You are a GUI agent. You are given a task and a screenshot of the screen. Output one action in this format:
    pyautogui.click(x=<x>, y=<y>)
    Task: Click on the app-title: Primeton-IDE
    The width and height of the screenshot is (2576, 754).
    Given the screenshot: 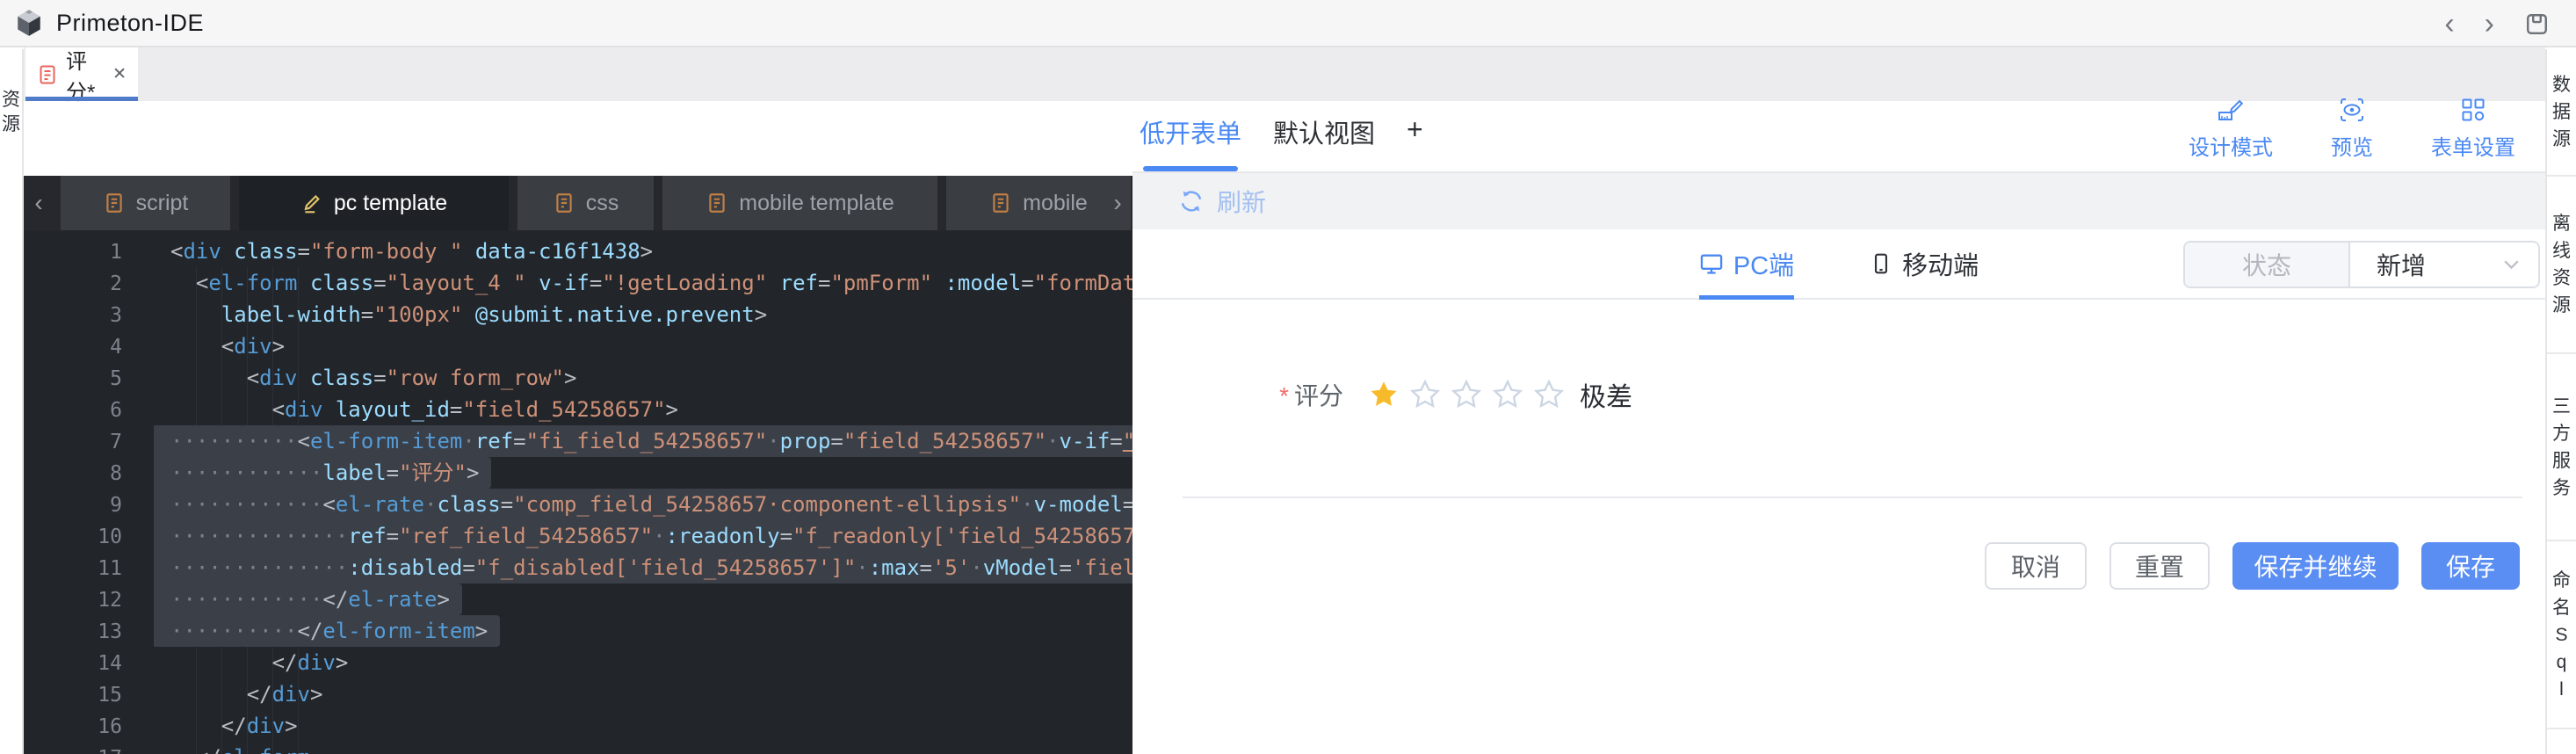 What is the action you would take?
    pyautogui.click(x=130, y=23)
    